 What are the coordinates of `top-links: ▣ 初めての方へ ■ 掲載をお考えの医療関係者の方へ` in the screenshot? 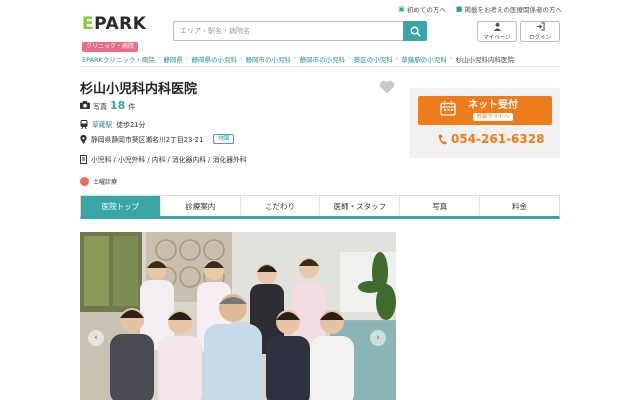 It's located at (480, 9).